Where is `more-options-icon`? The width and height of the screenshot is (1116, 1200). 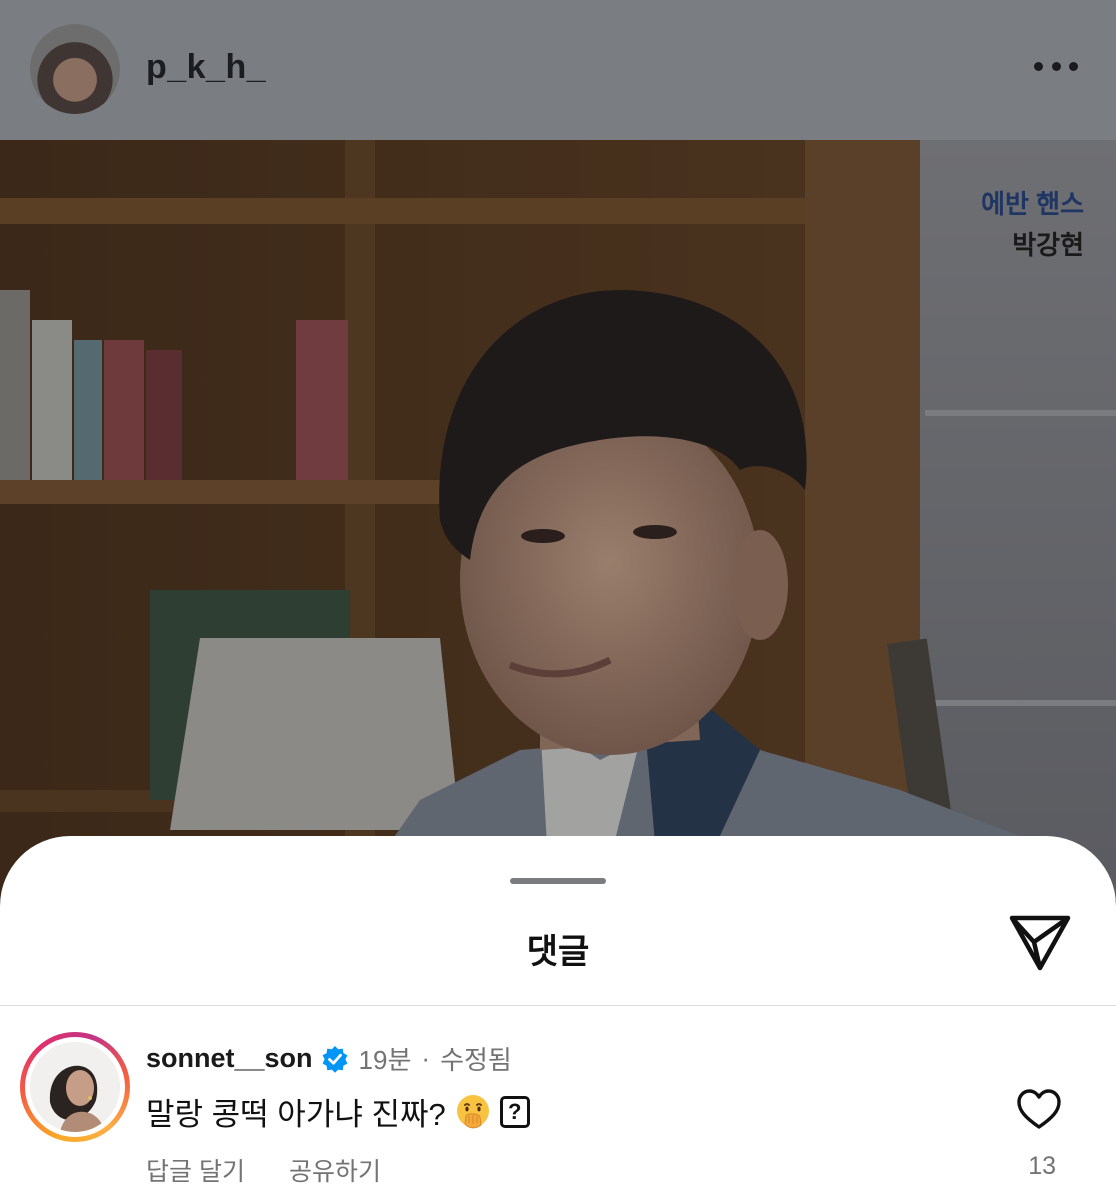
more-options-icon is located at coordinates (1056, 66).